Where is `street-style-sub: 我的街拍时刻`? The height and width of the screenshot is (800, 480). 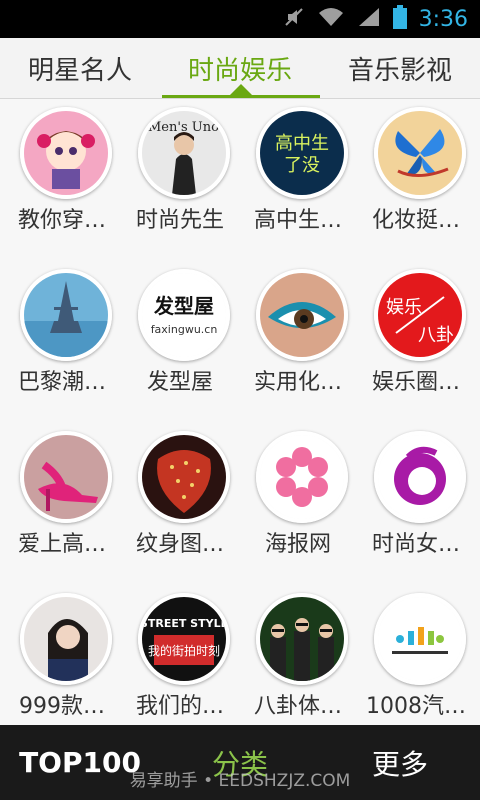 street-style-sub: 我的街拍时刻 is located at coordinates (184, 650).